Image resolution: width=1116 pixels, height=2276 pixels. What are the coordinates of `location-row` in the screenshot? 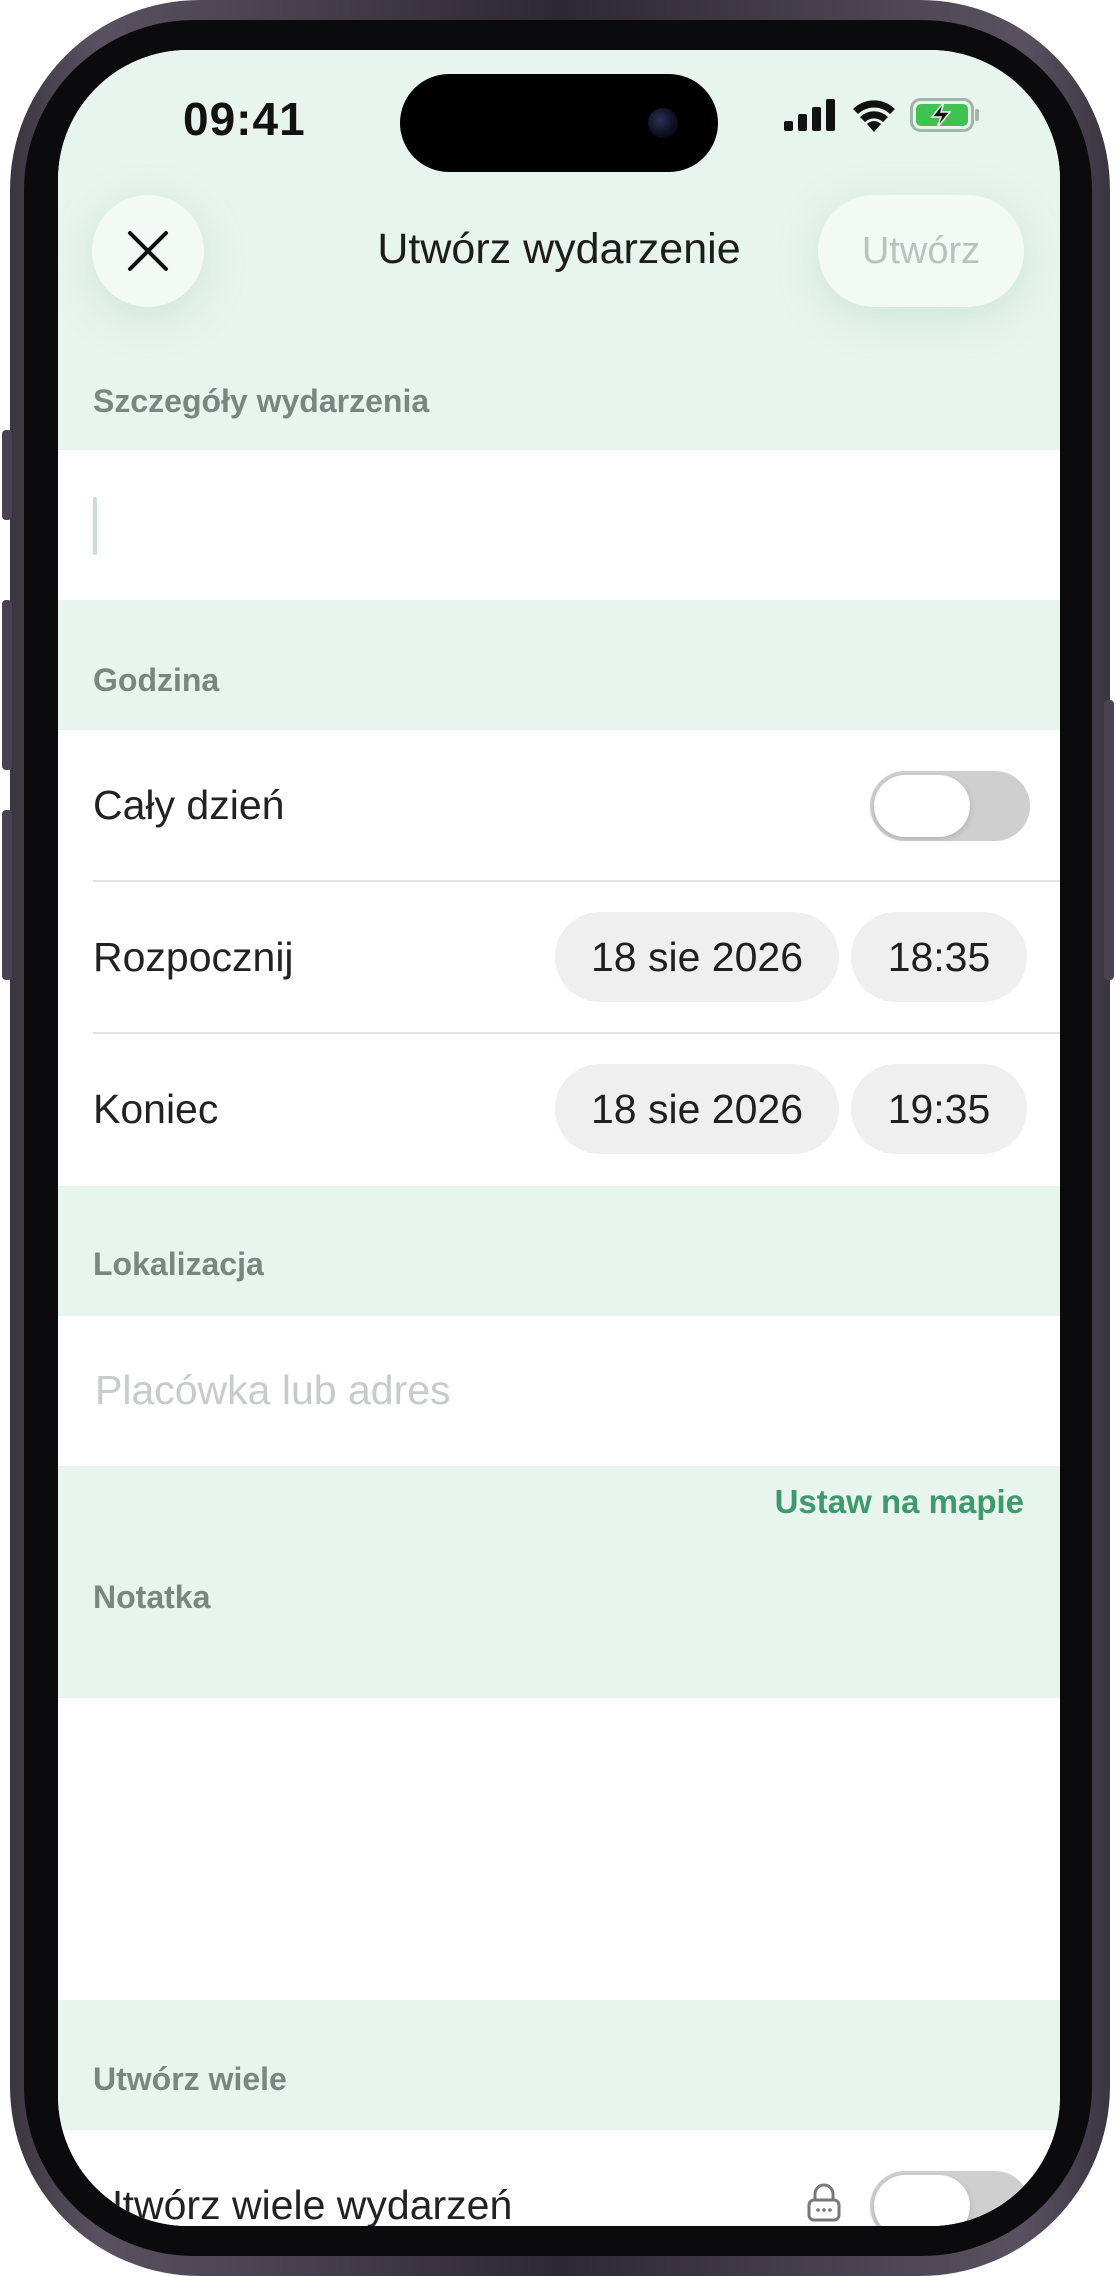 It's located at (559, 1391).